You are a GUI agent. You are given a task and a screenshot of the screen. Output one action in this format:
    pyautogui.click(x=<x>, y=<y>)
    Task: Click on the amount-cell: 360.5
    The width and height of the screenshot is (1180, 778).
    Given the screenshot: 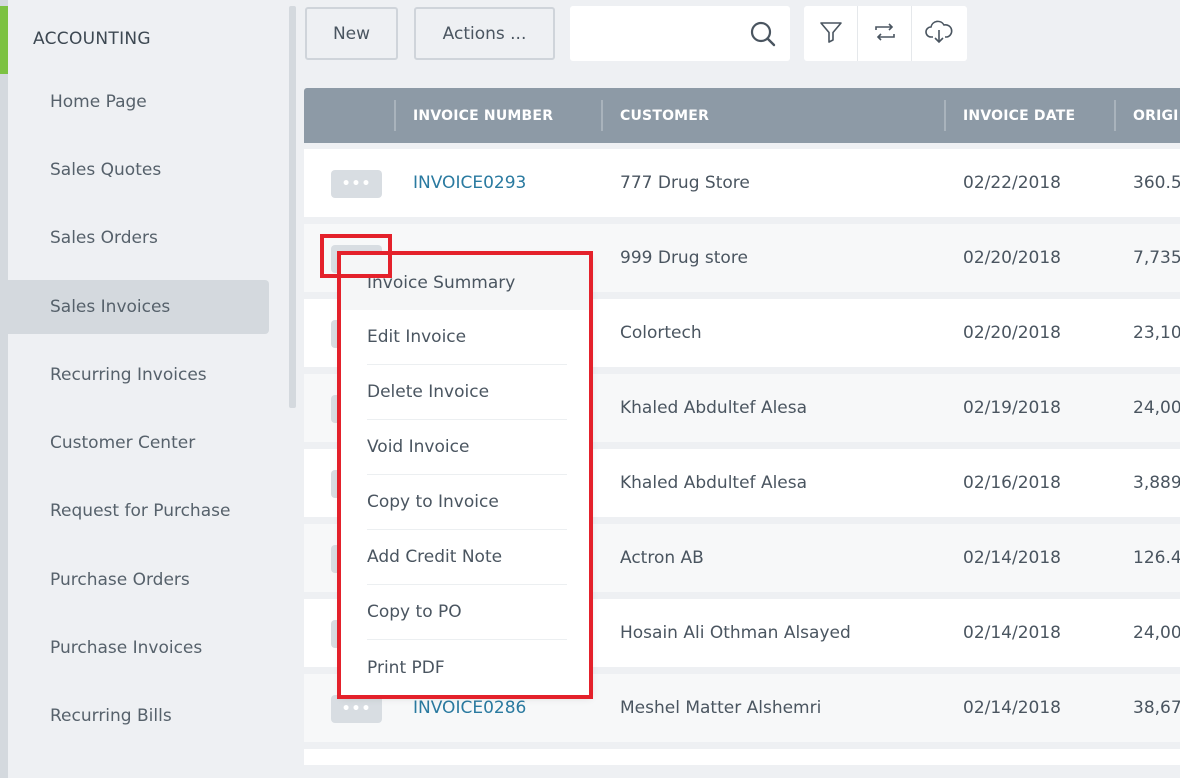 What is the action you would take?
    pyautogui.click(x=1156, y=183)
    